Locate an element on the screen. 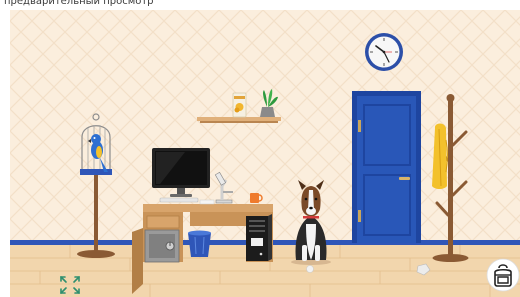  ball-icon is located at coordinates (310, 269).